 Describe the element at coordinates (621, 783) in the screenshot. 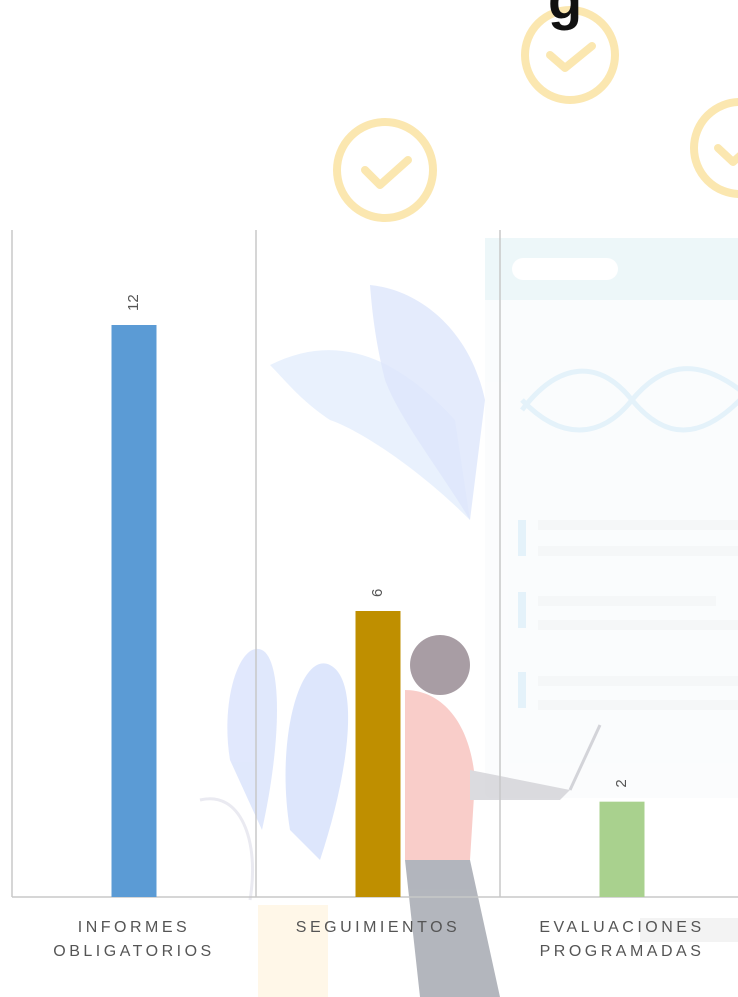

I see `data-label: 2` at that location.